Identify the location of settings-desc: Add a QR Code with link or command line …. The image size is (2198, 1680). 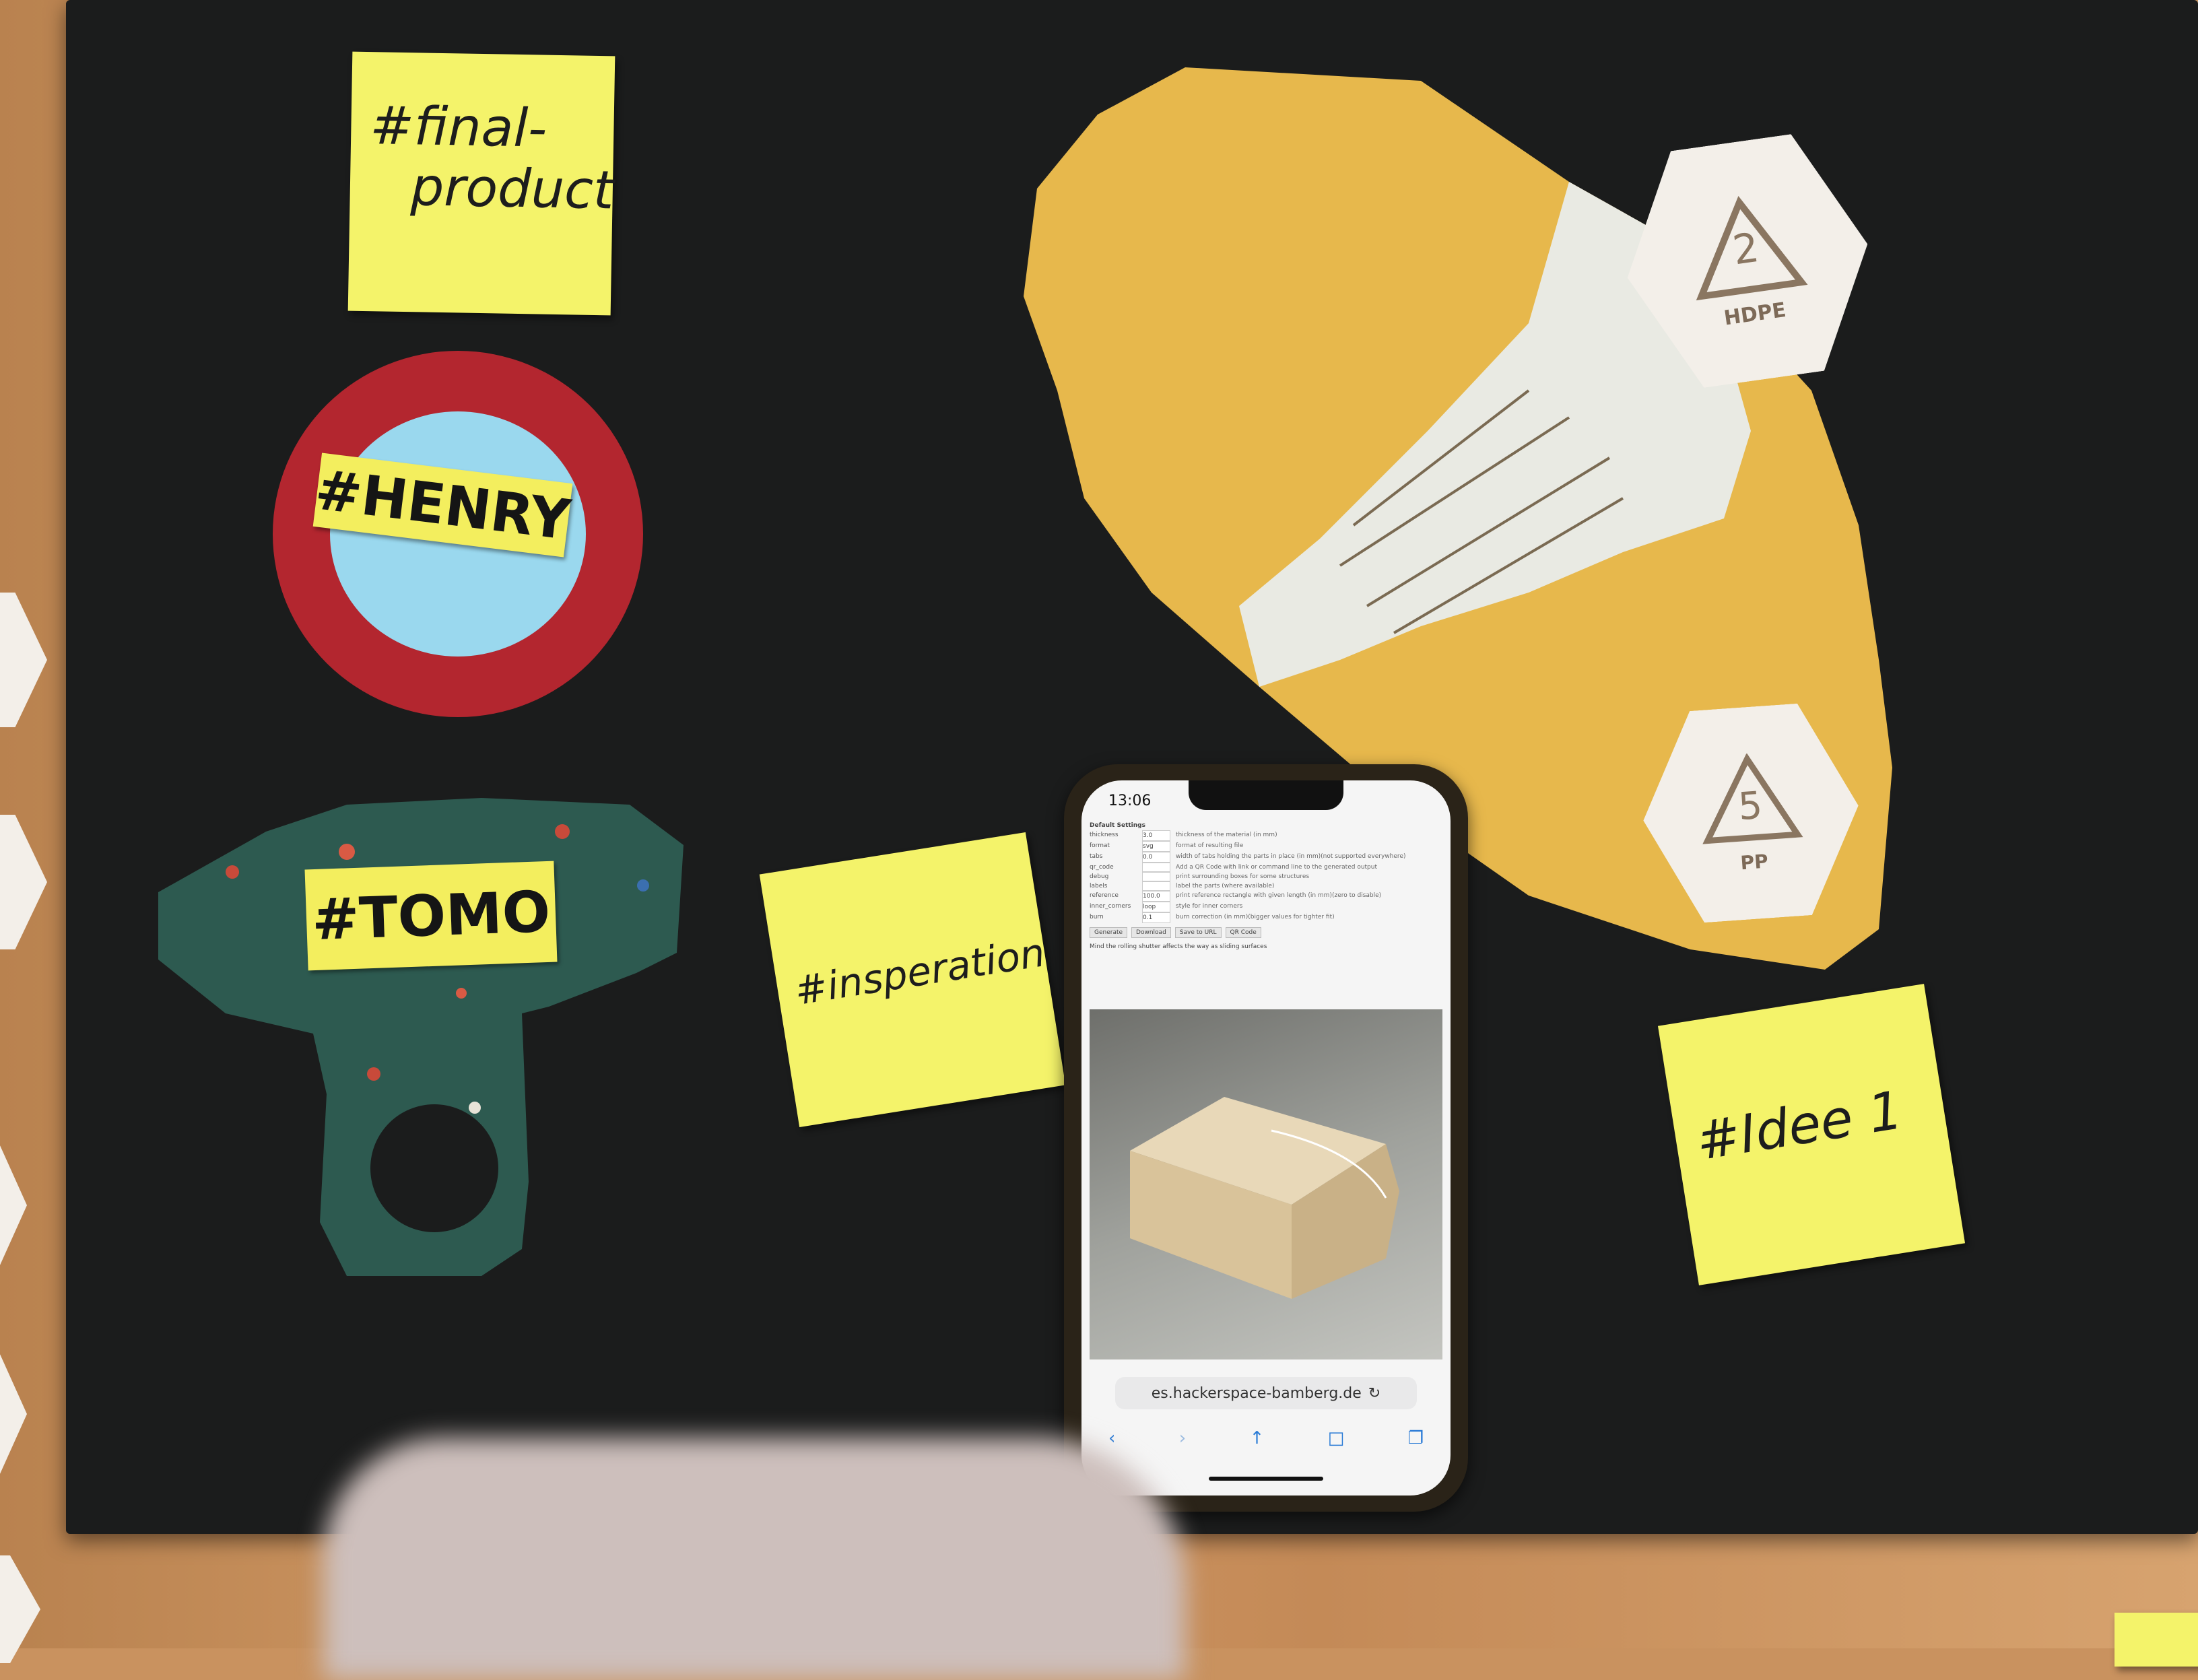
(1277, 867).